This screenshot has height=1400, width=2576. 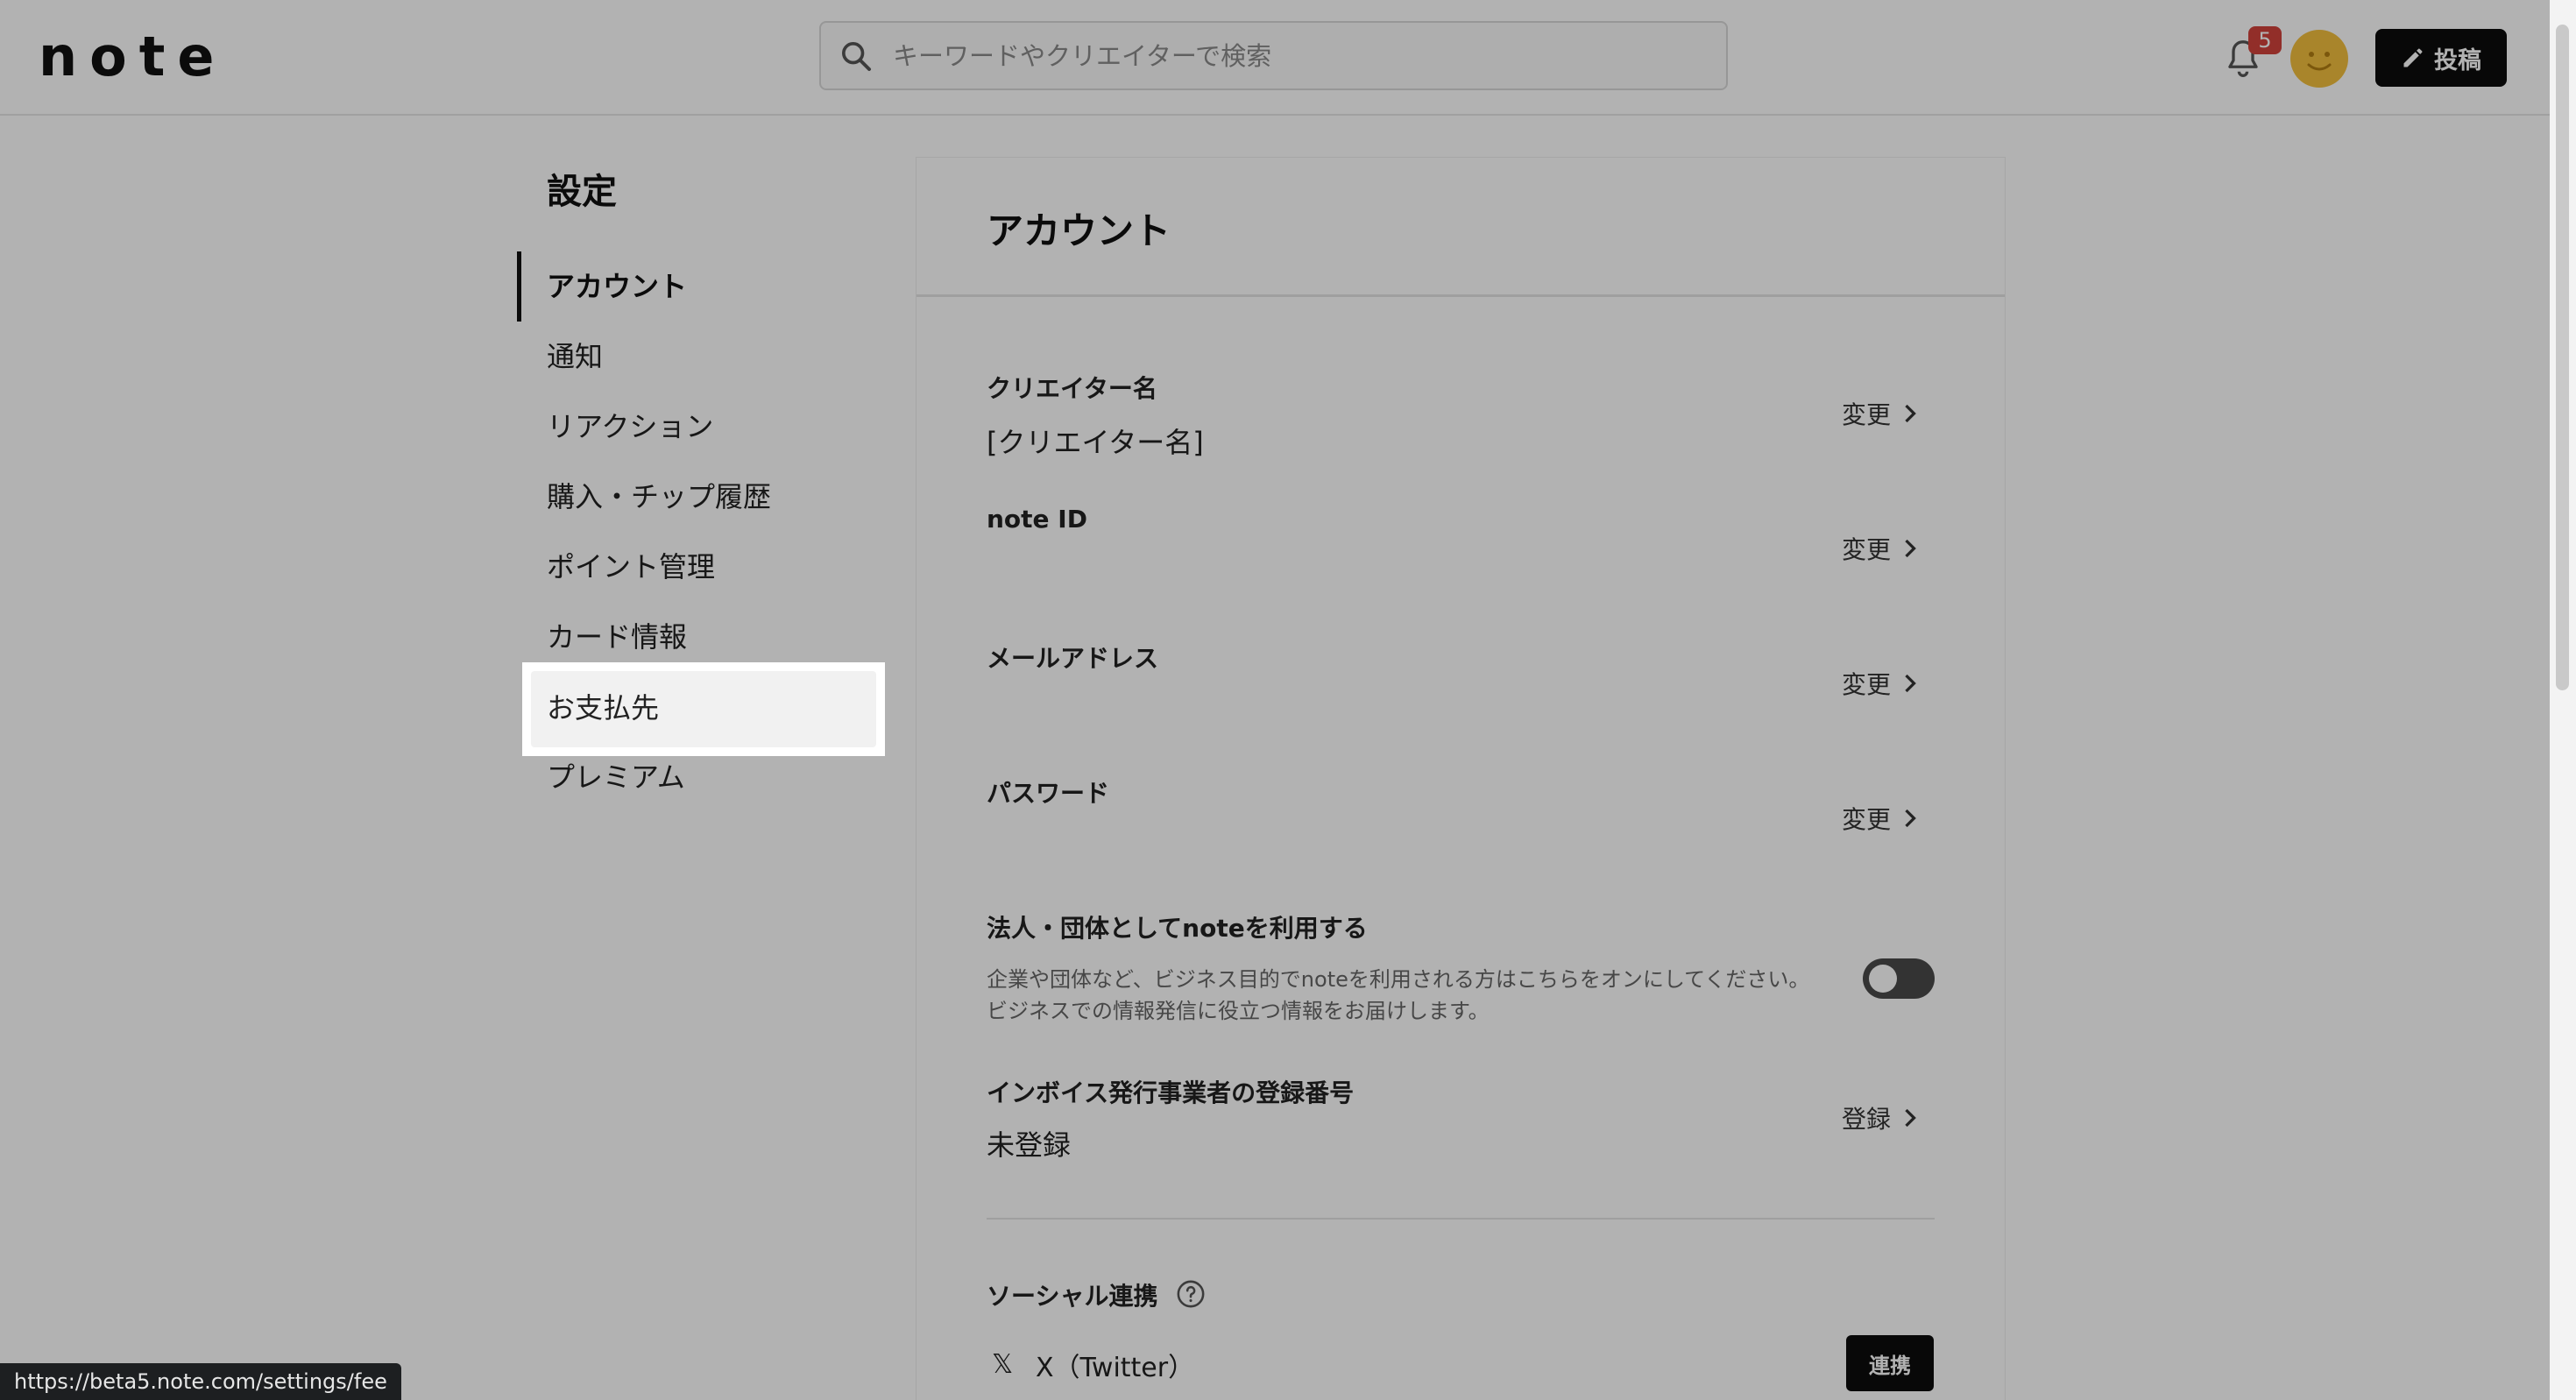 What do you see at coordinates (1095, 442) in the screenshot?
I see `creator-name-value: [クリエイター名]` at bounding box center [1095, 442].